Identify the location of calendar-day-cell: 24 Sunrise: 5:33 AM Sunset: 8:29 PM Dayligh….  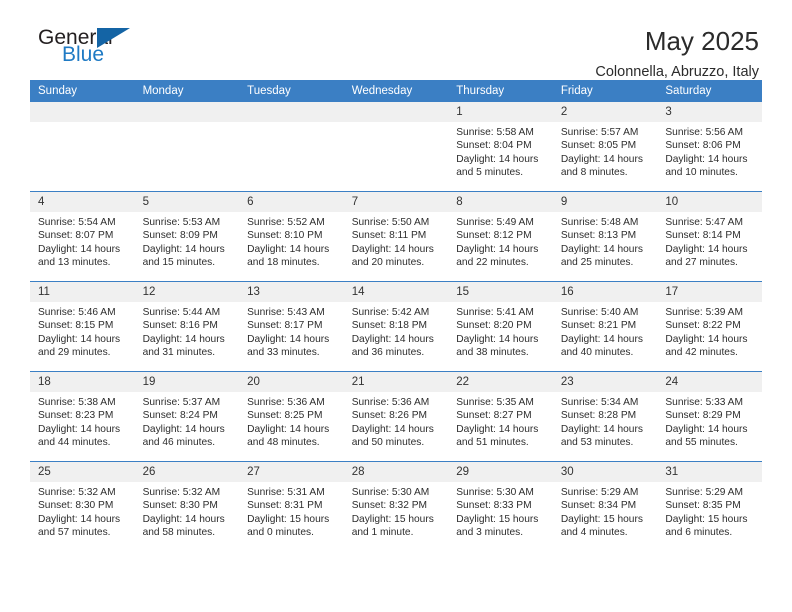
(709, 416).